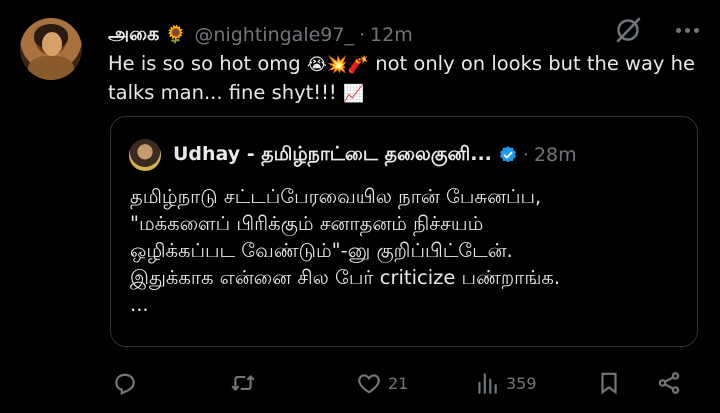 Image resolution: width=720 pixels, height=413 pixels. Describe the element at coordinates (51, 68) in the screenshot. I see `avatar-dress` at that location.